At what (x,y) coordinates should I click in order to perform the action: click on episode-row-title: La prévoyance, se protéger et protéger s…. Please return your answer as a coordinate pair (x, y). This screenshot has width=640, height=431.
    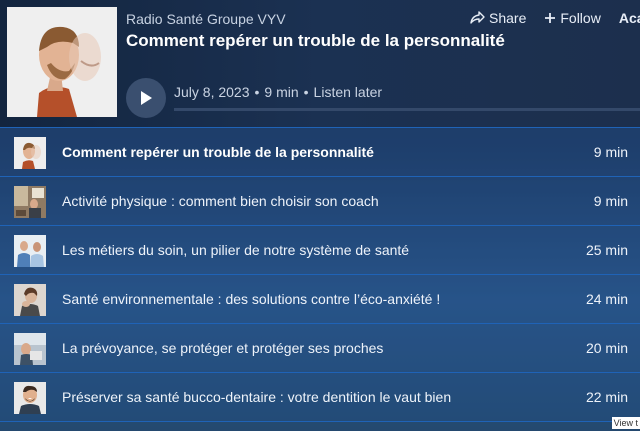
    Looking at the image, I should click on (223, 348).